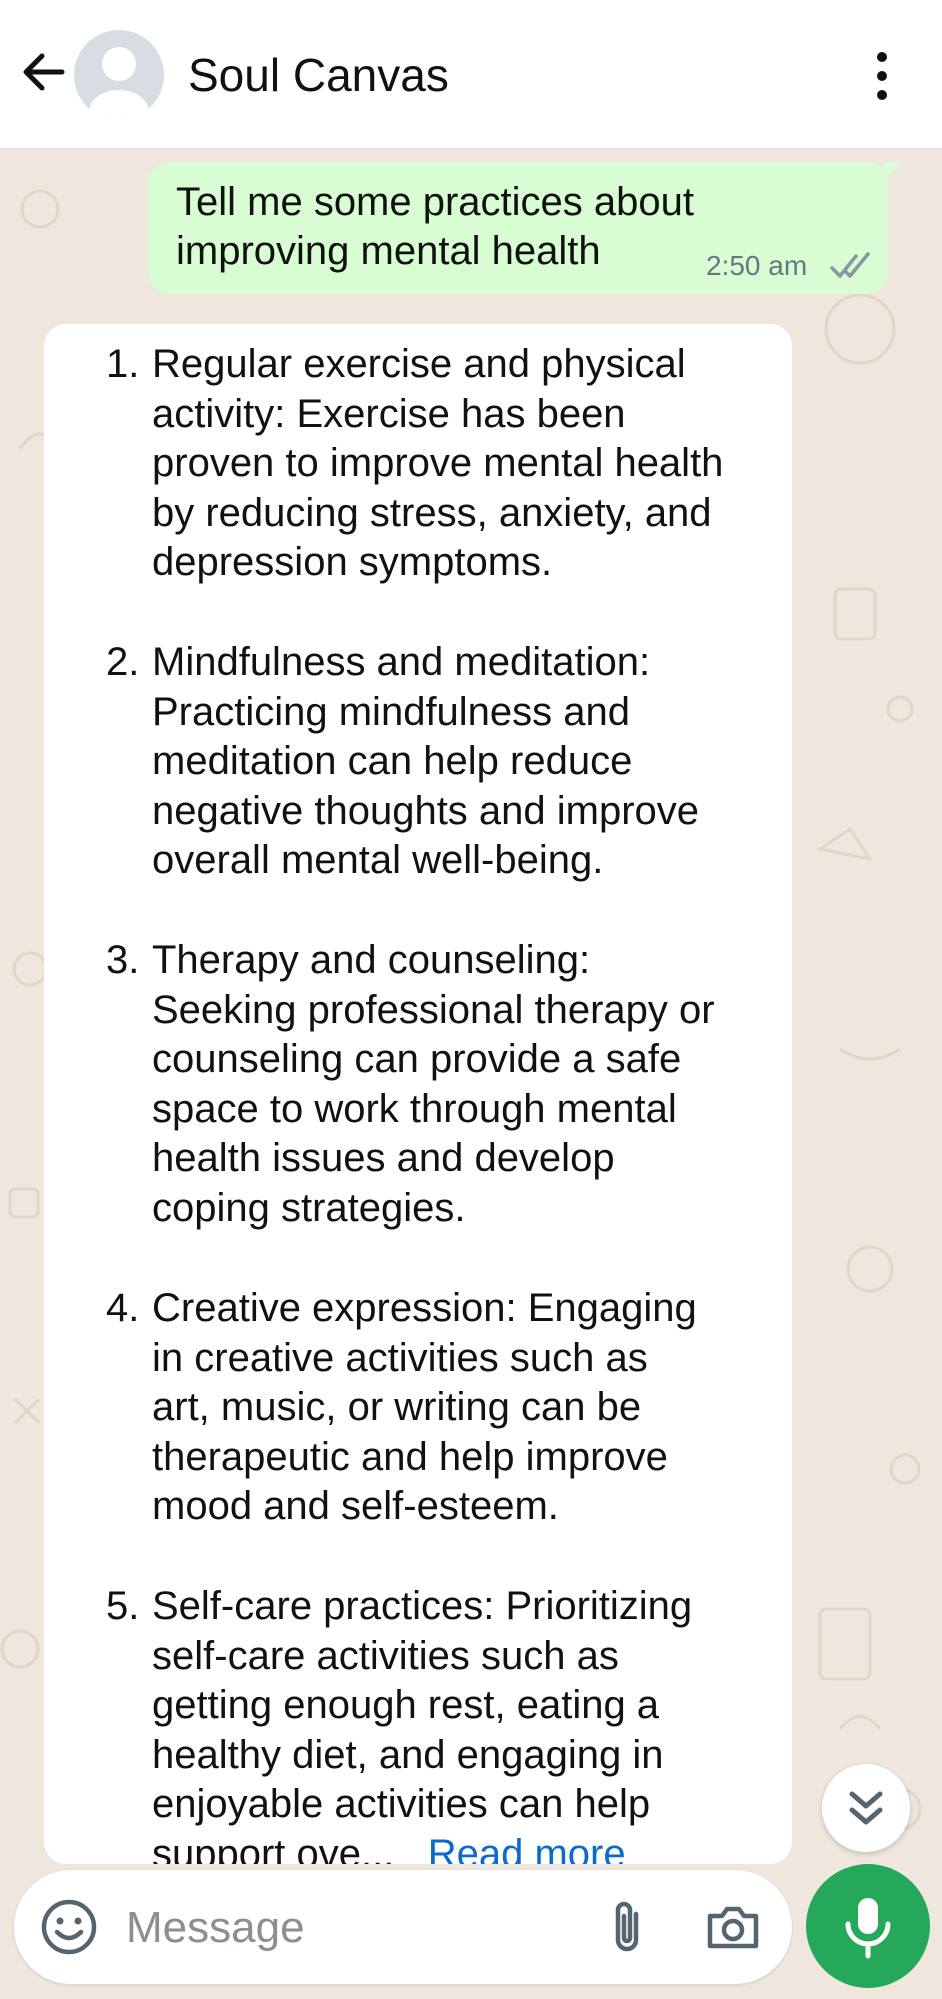 This screenshot has height=1999, width=942. Describe the element at coordinates (401, 1804) in the screenshot. I see `list-line: enjoyable activities can help` at that location.